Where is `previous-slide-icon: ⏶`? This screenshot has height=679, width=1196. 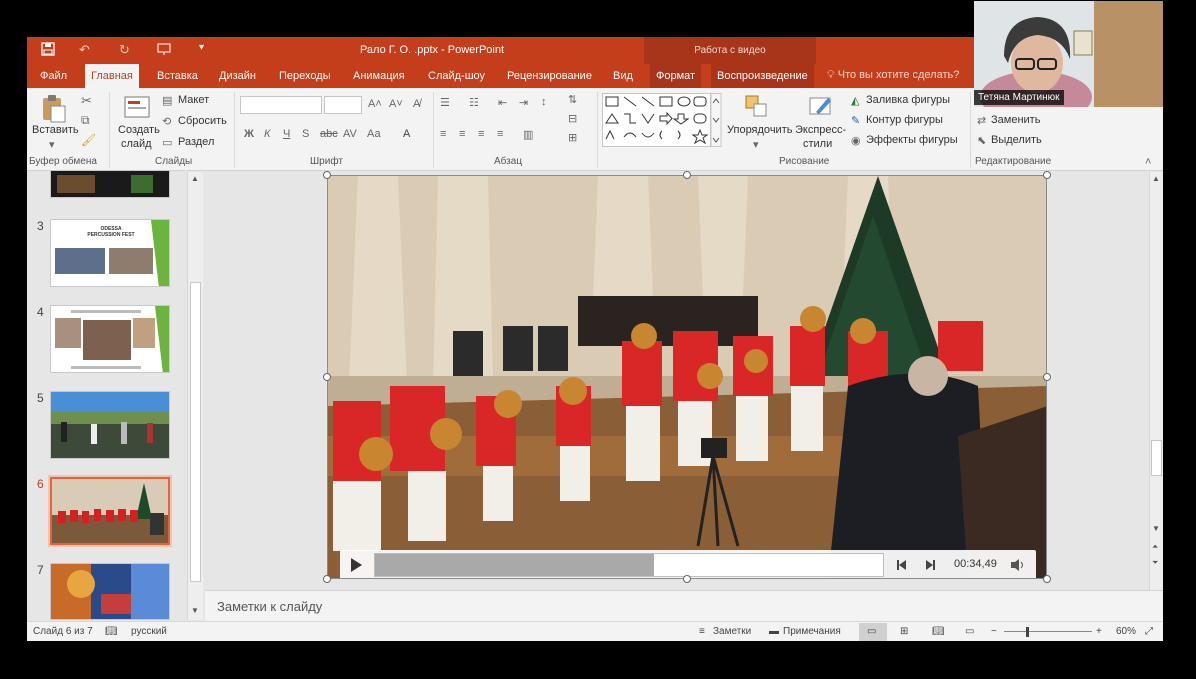
previous-slide-icon: ⏶ is located at coordinates (1155, 547).